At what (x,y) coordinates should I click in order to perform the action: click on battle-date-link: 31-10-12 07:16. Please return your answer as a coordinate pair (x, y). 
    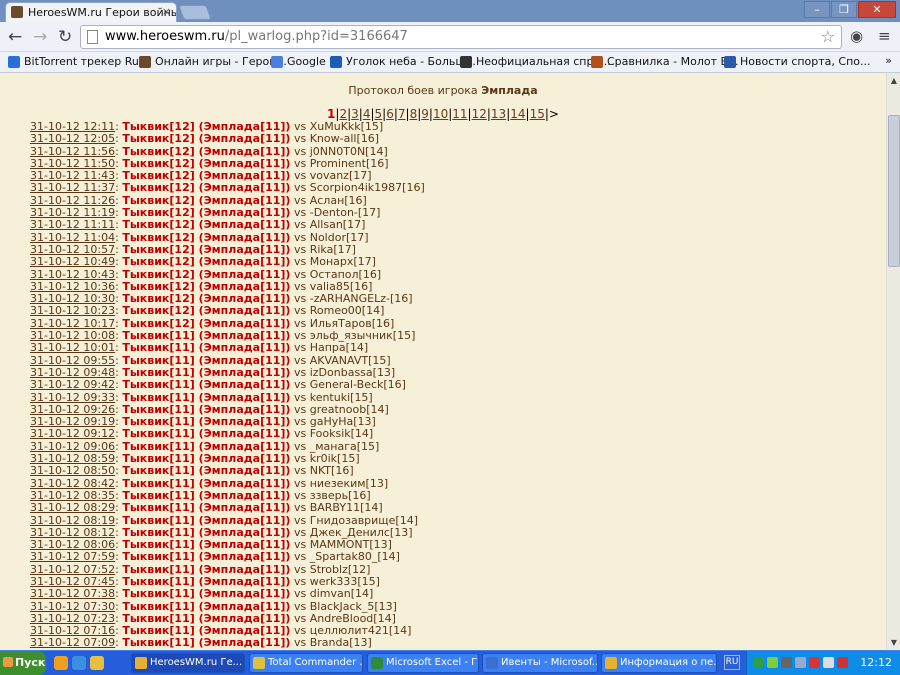
    Looking at the image, I should click on (72, 630).